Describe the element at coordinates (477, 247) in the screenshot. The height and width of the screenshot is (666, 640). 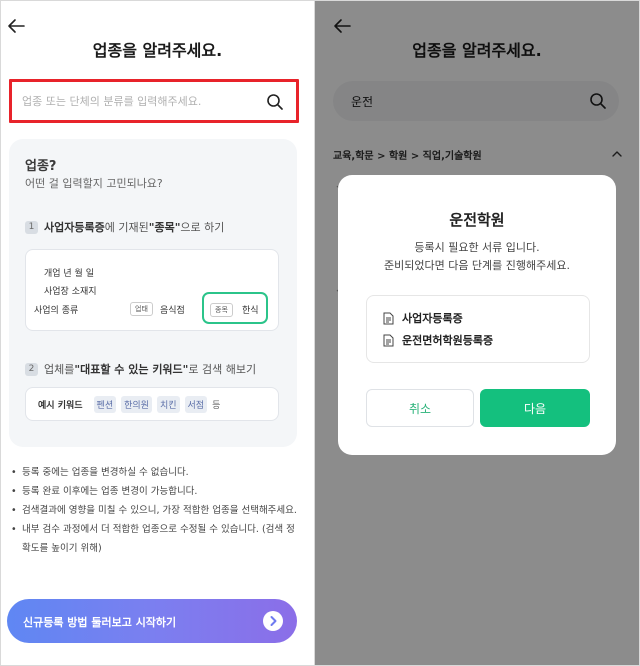
I see `dialog-description-line: 등록시 필요한 서류 입니다.` at that location.